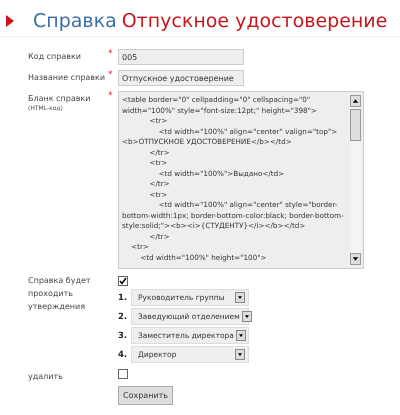 Image resolution: width=400 pixels, height=415 pixels. Describe the element at coordinates (67, 77) in the screenshot. I see `field-label: Название справки` at that location.